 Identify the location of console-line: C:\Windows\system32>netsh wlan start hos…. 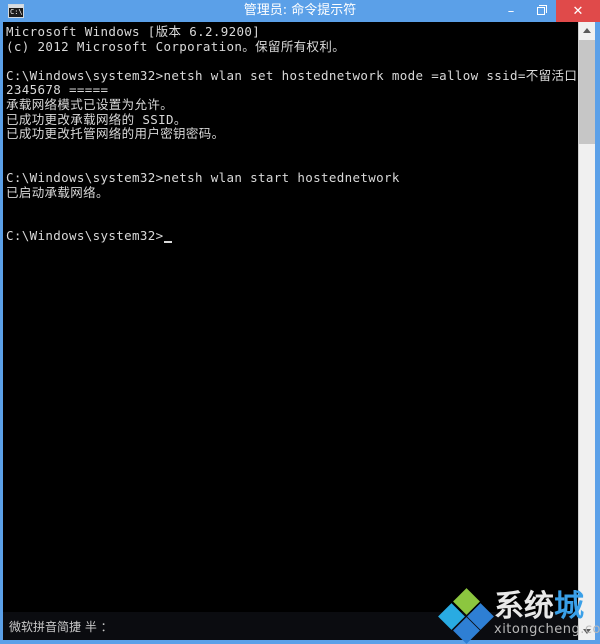
(203, 177).